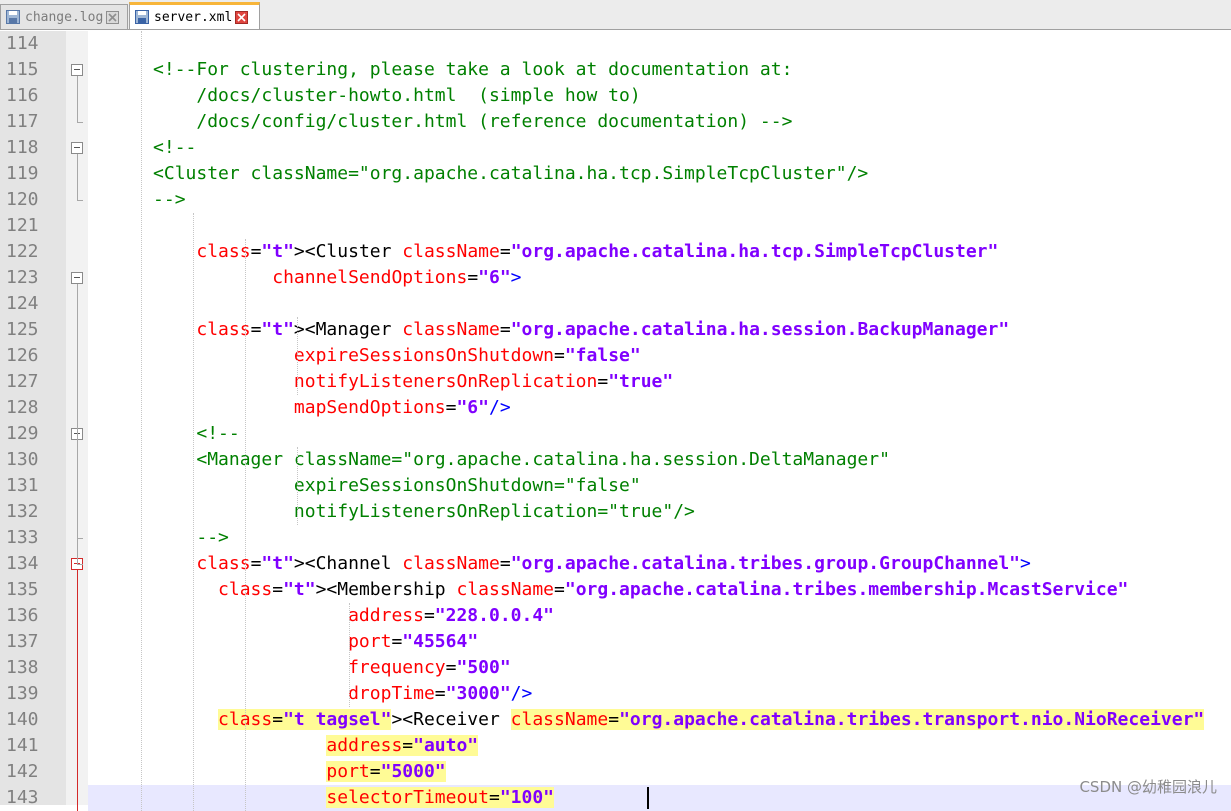 The width and height of the screenshot is (1231, 811). I want to click on code-line: notifyListenersOnReplication="true", so click(659, 382).